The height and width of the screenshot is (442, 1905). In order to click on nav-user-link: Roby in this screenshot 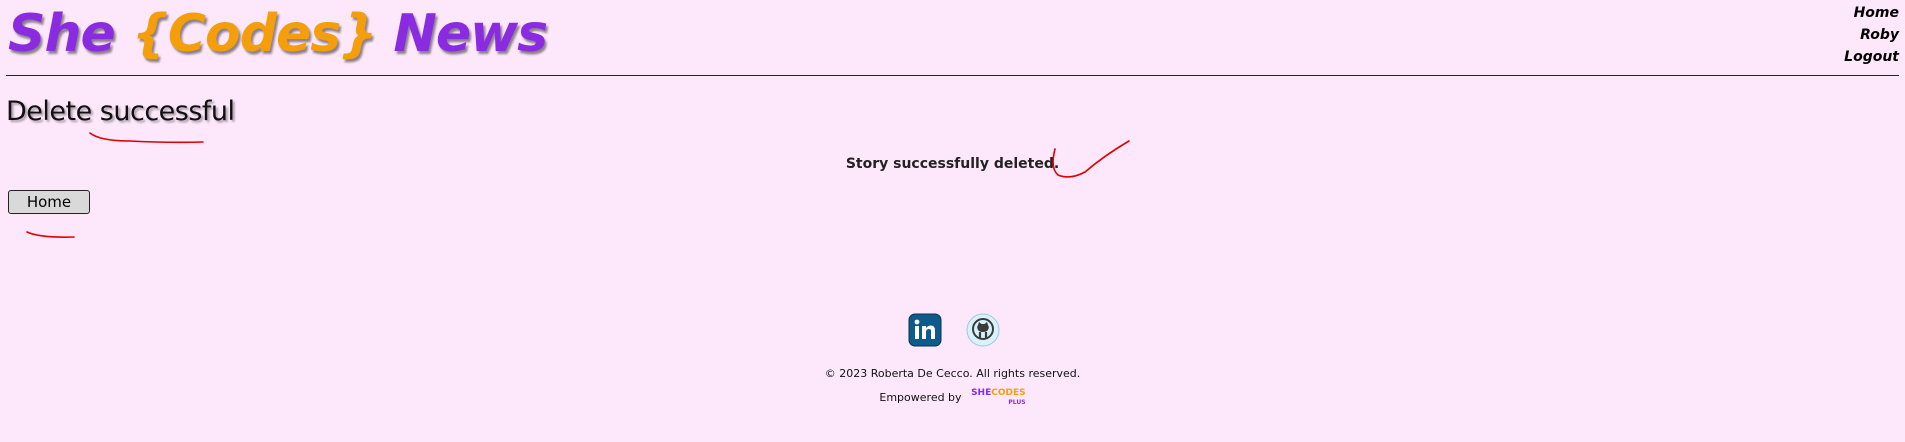, I will do `click(1871, 35)`.